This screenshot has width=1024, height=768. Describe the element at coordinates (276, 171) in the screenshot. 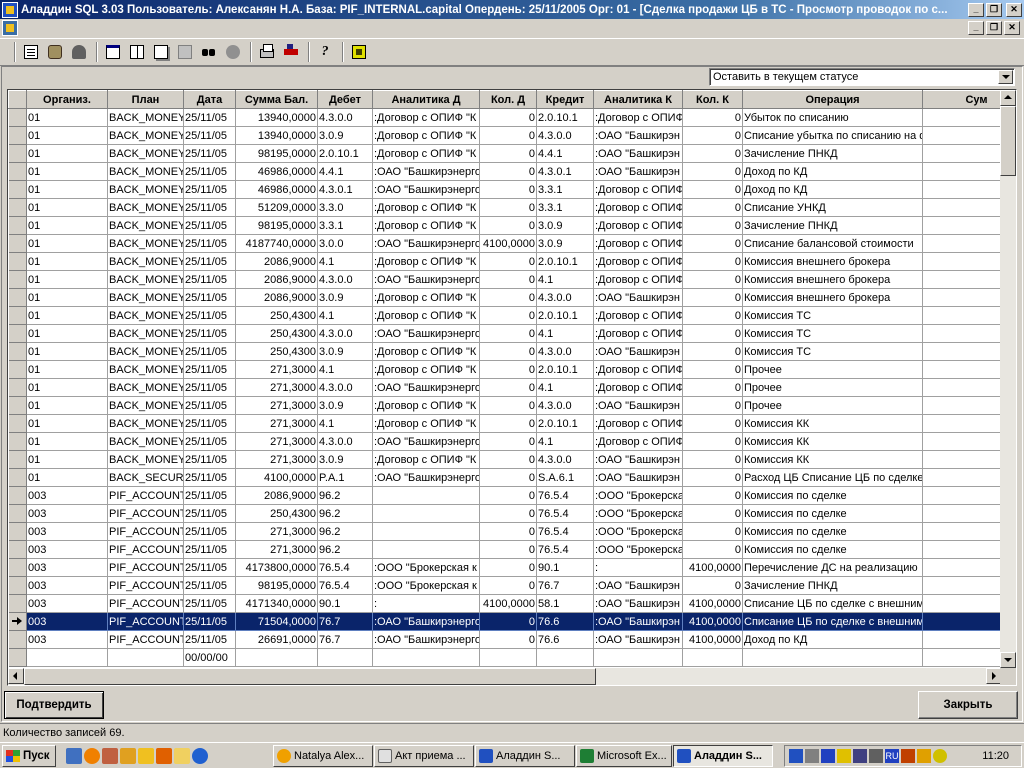

I see `table-cell: 46986,0000` at that location.